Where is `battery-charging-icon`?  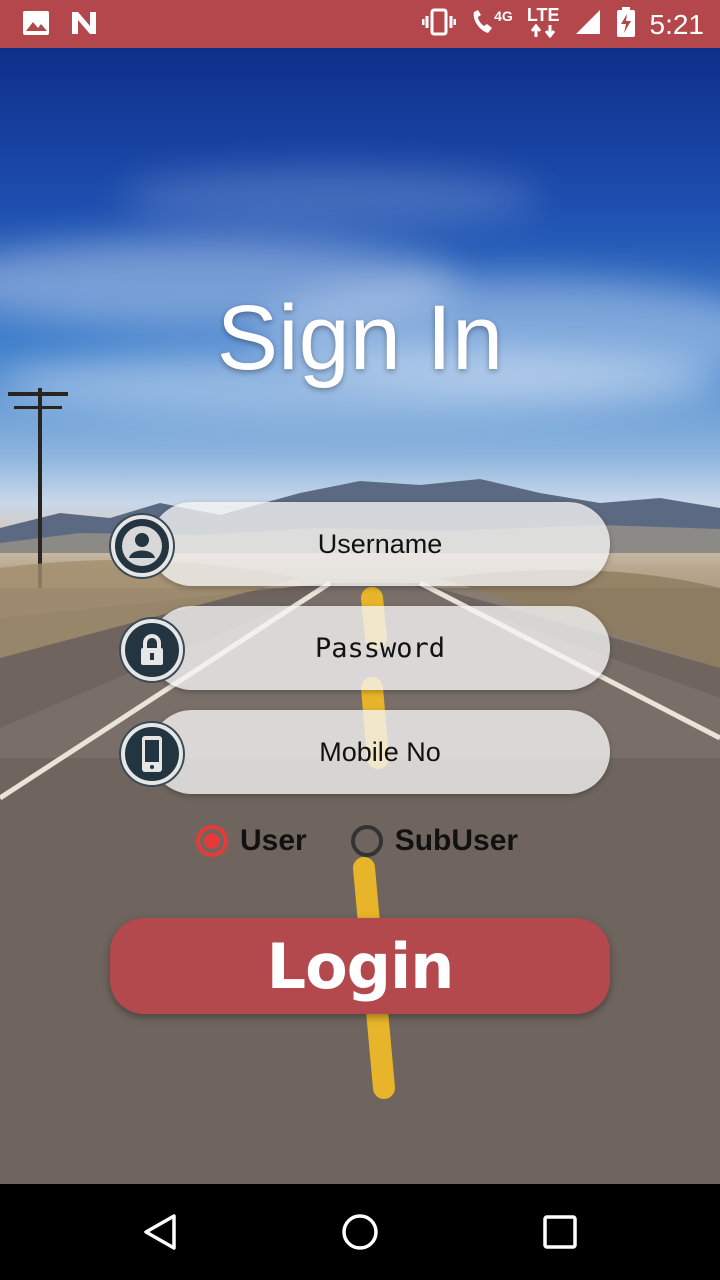
battery-charging-icon is located at coordinates (626, 24).